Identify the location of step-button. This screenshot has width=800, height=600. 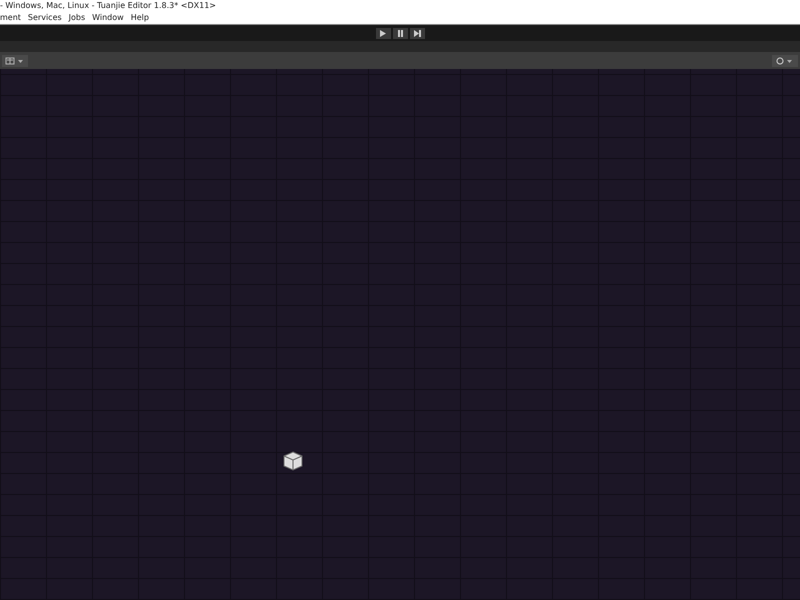
(417, 33).